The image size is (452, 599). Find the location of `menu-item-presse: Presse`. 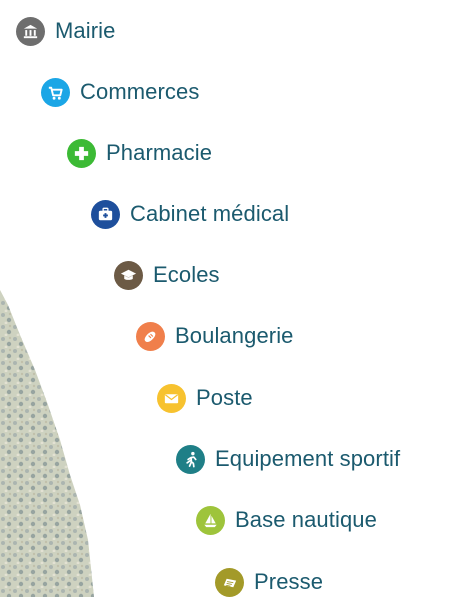

menu-item-presse: Presse is located at coordinates (269, 582).